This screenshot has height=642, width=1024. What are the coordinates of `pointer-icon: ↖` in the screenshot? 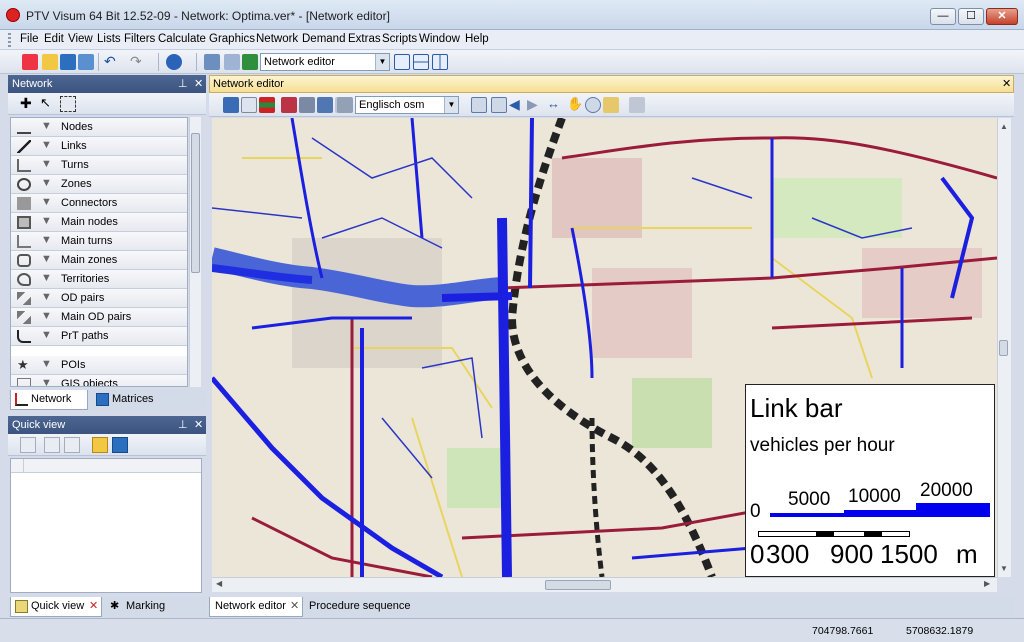 It's located at (48, 104).